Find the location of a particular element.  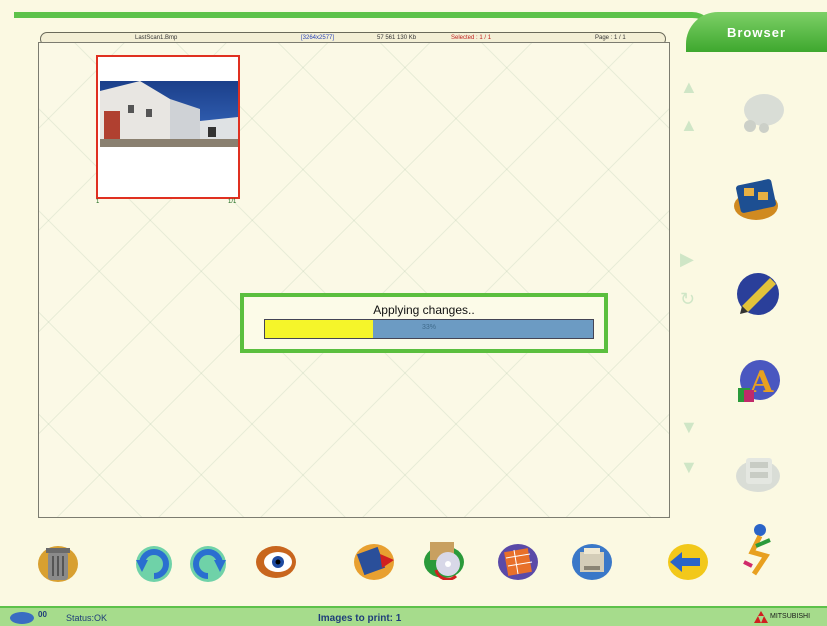

mascot-figure-icon is located at coordinates (760, 549).